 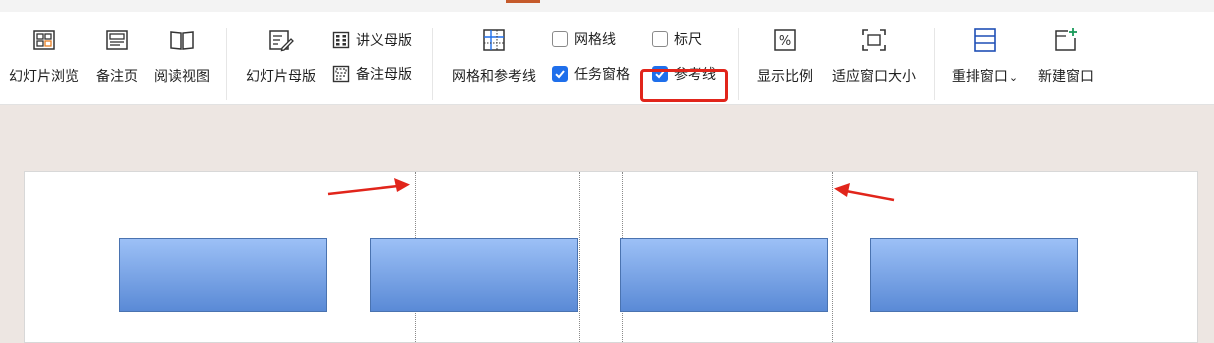 I want to click on zoom-button: % 显示比例, so click(x=785, y=58).